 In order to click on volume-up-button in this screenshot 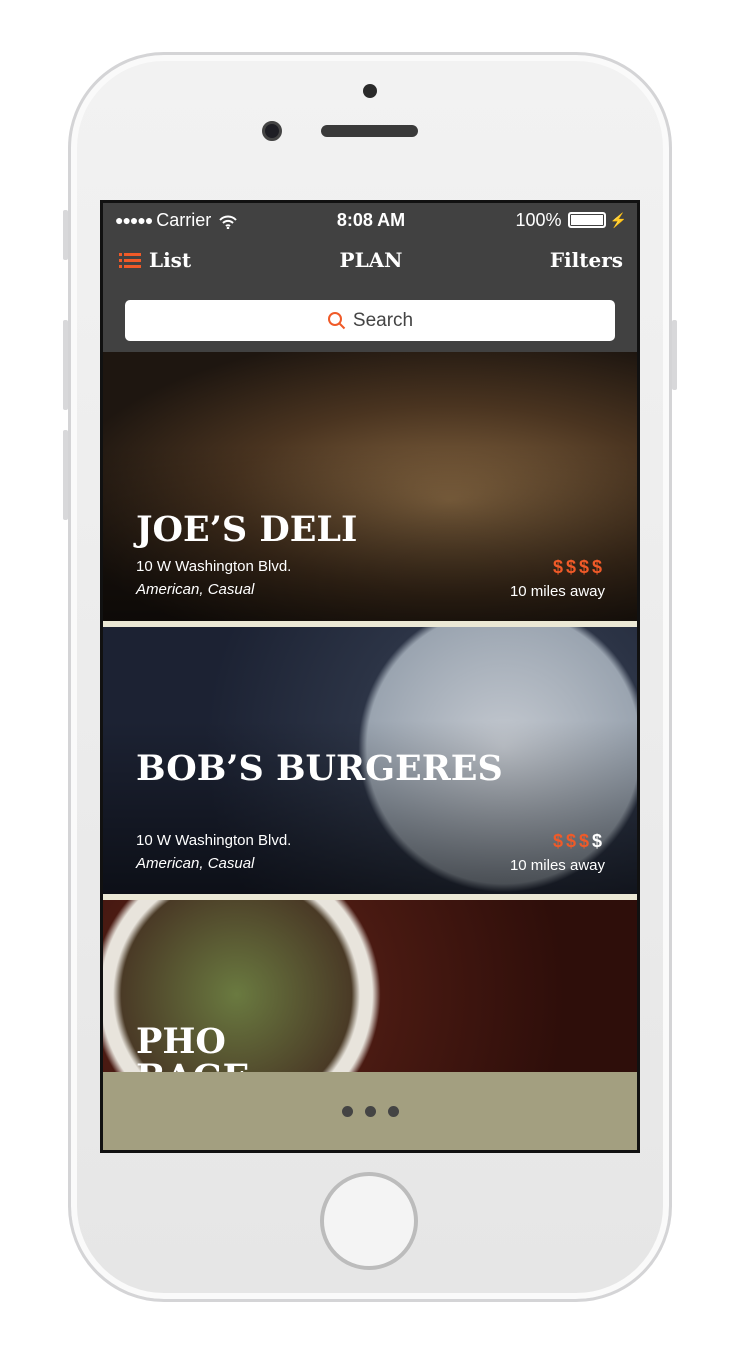, I will do `click(65, 365)`.